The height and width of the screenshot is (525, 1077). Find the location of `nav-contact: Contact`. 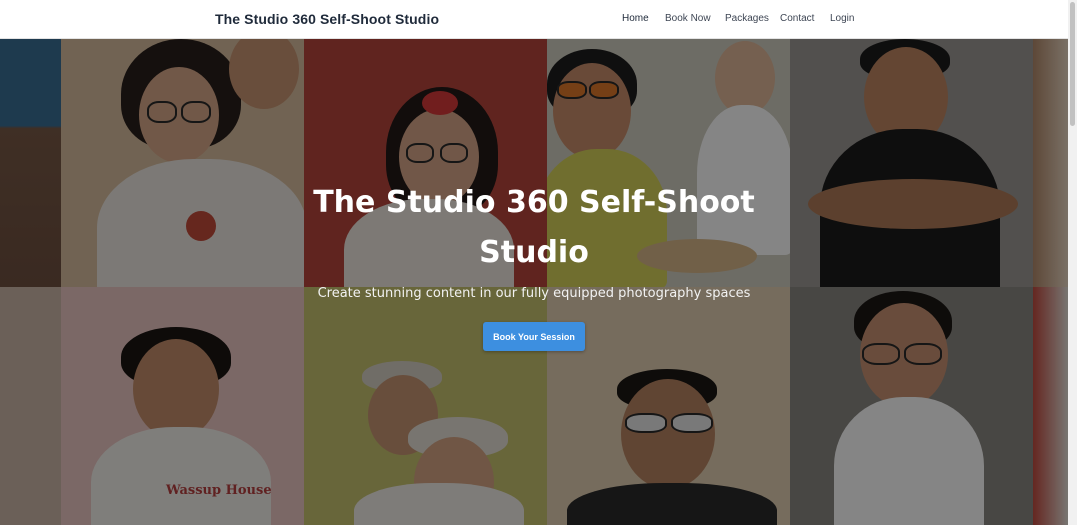

nav-contact: Contact is located at coordinates (797, 18).